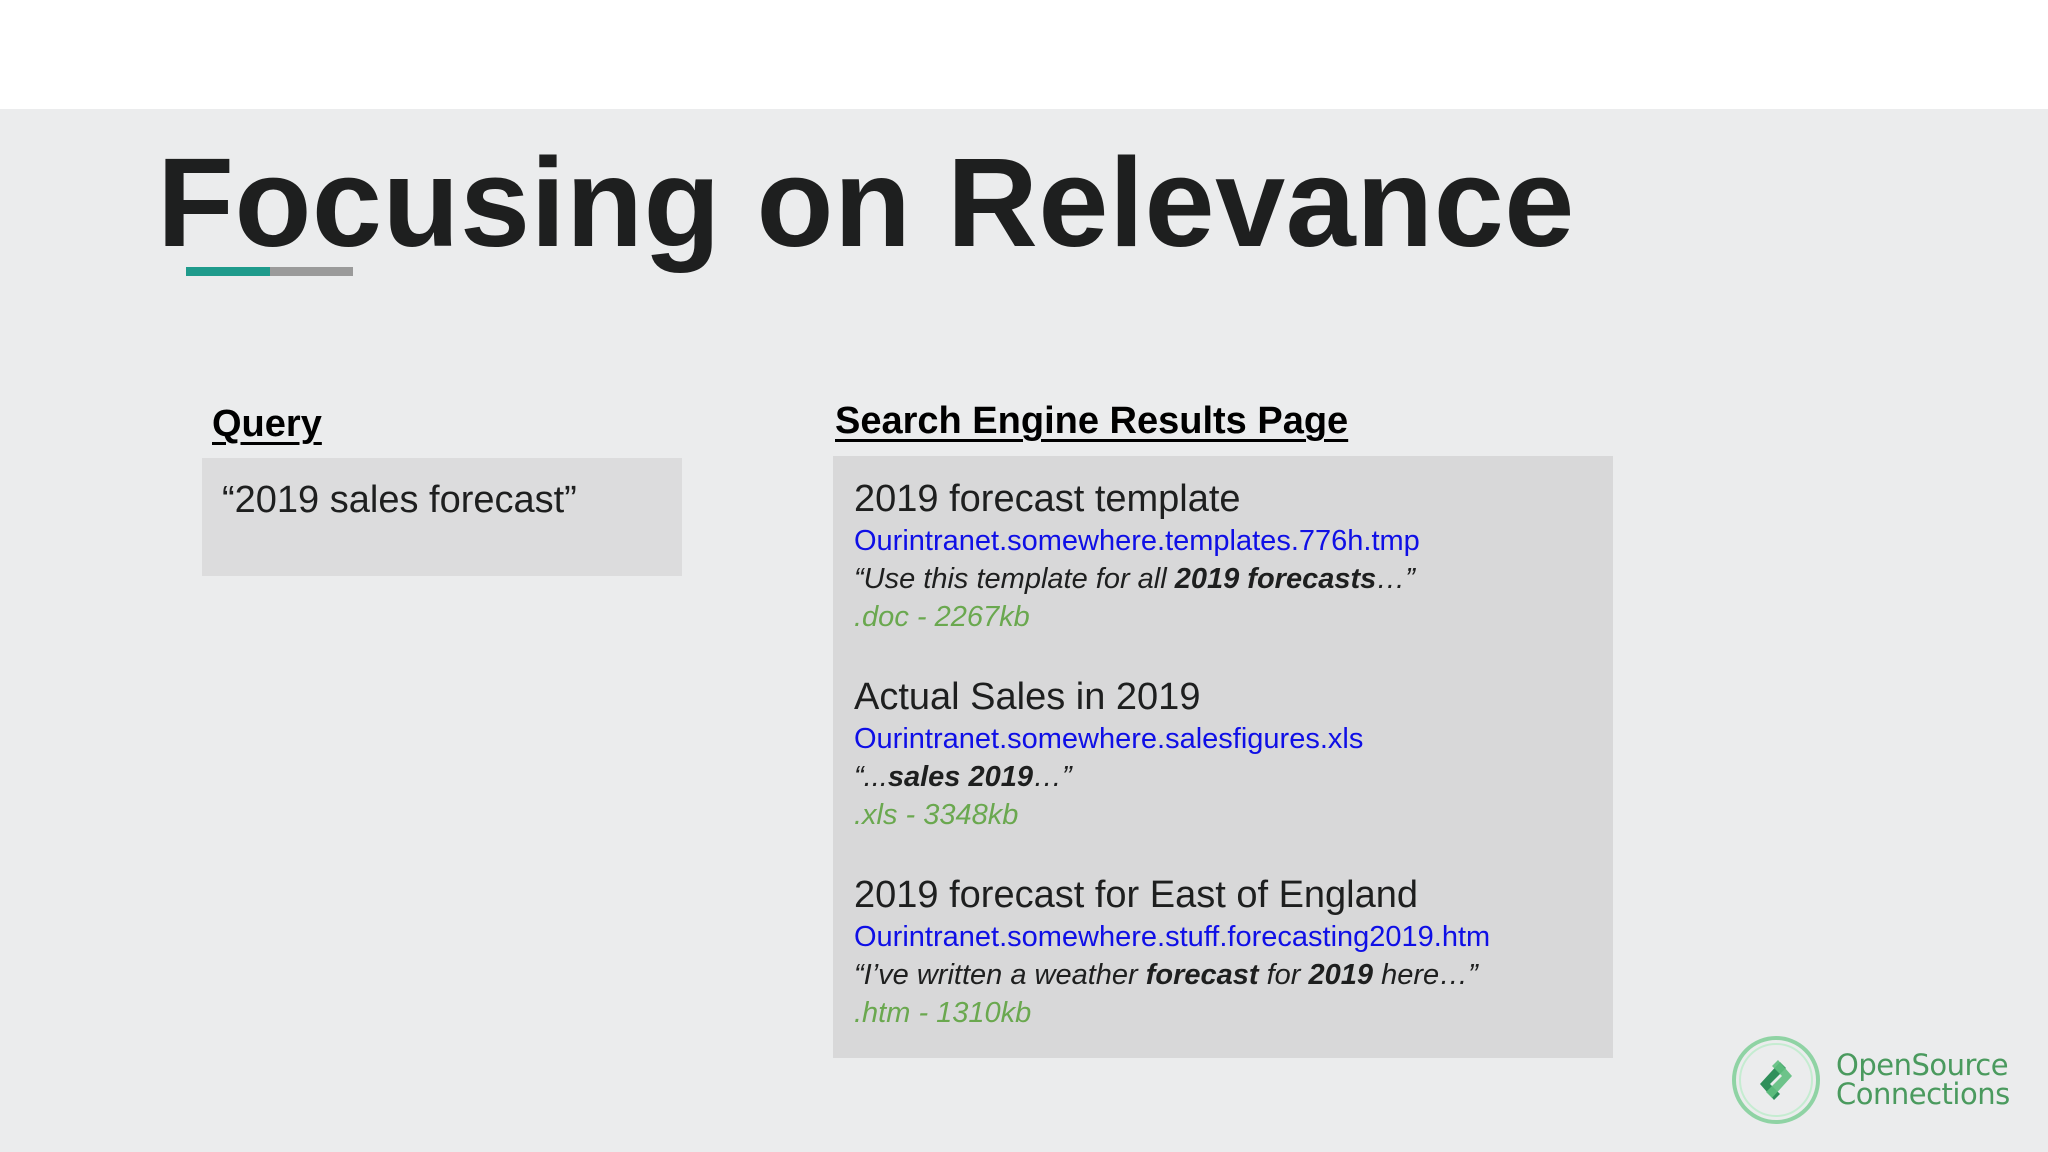 The image size is (2048, 1152). I want to click on opensource-connections-logo: OpenSource Connections, so click(1870, 1080).